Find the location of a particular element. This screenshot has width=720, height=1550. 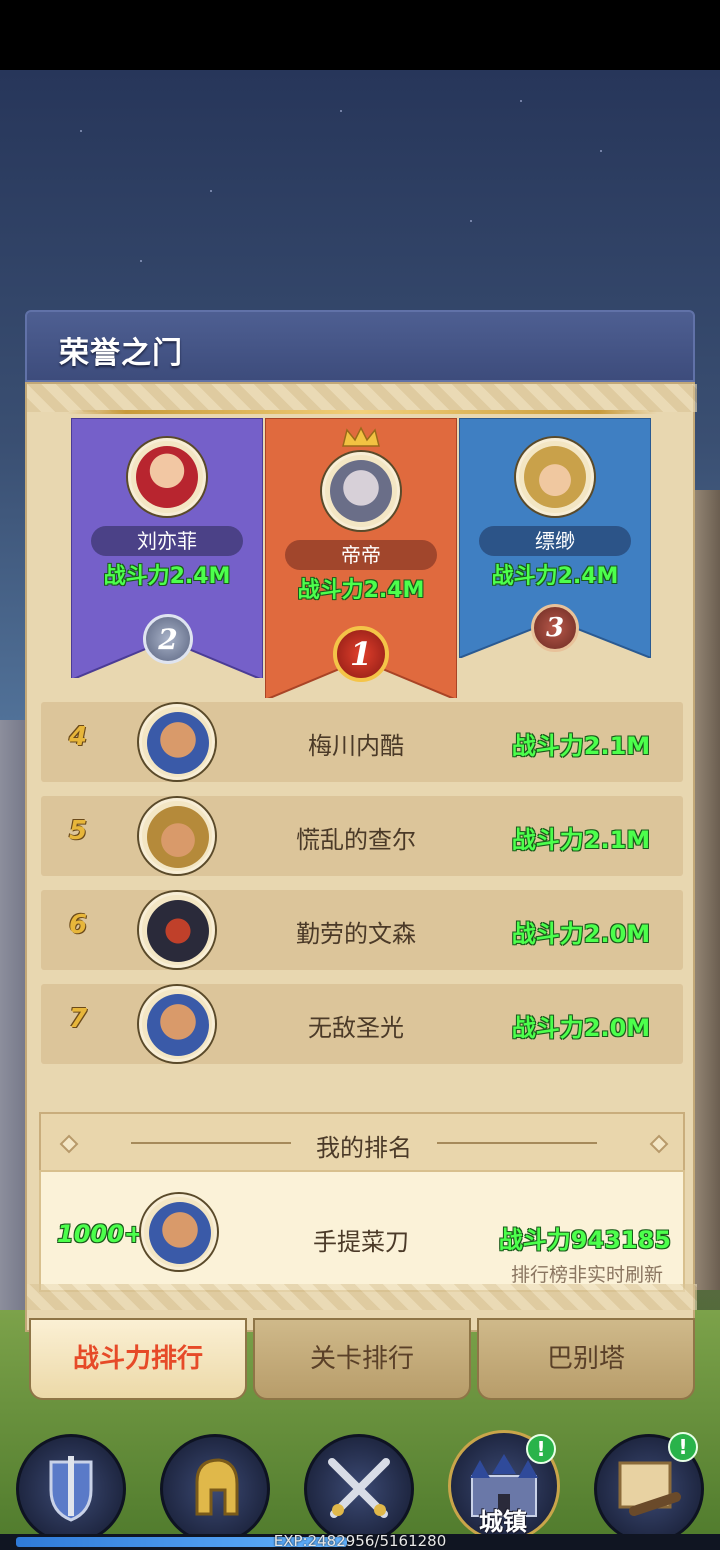

nav-hero is located at coordinates (215, 1489).